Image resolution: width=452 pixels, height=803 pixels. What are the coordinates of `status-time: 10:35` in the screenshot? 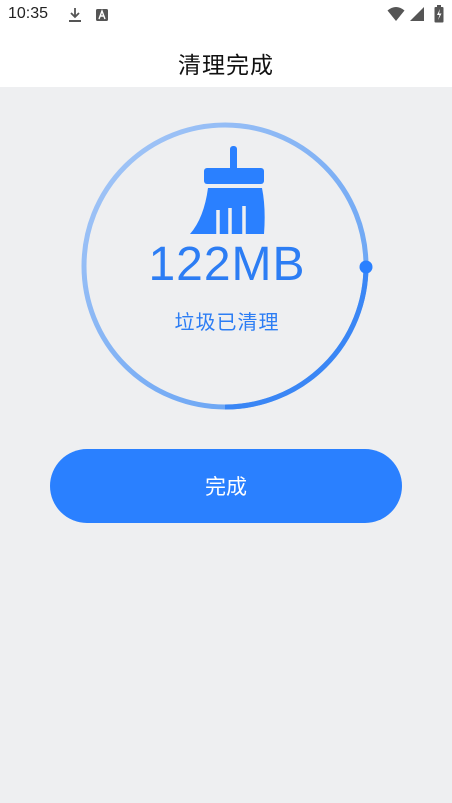 It's located at (28, 13).